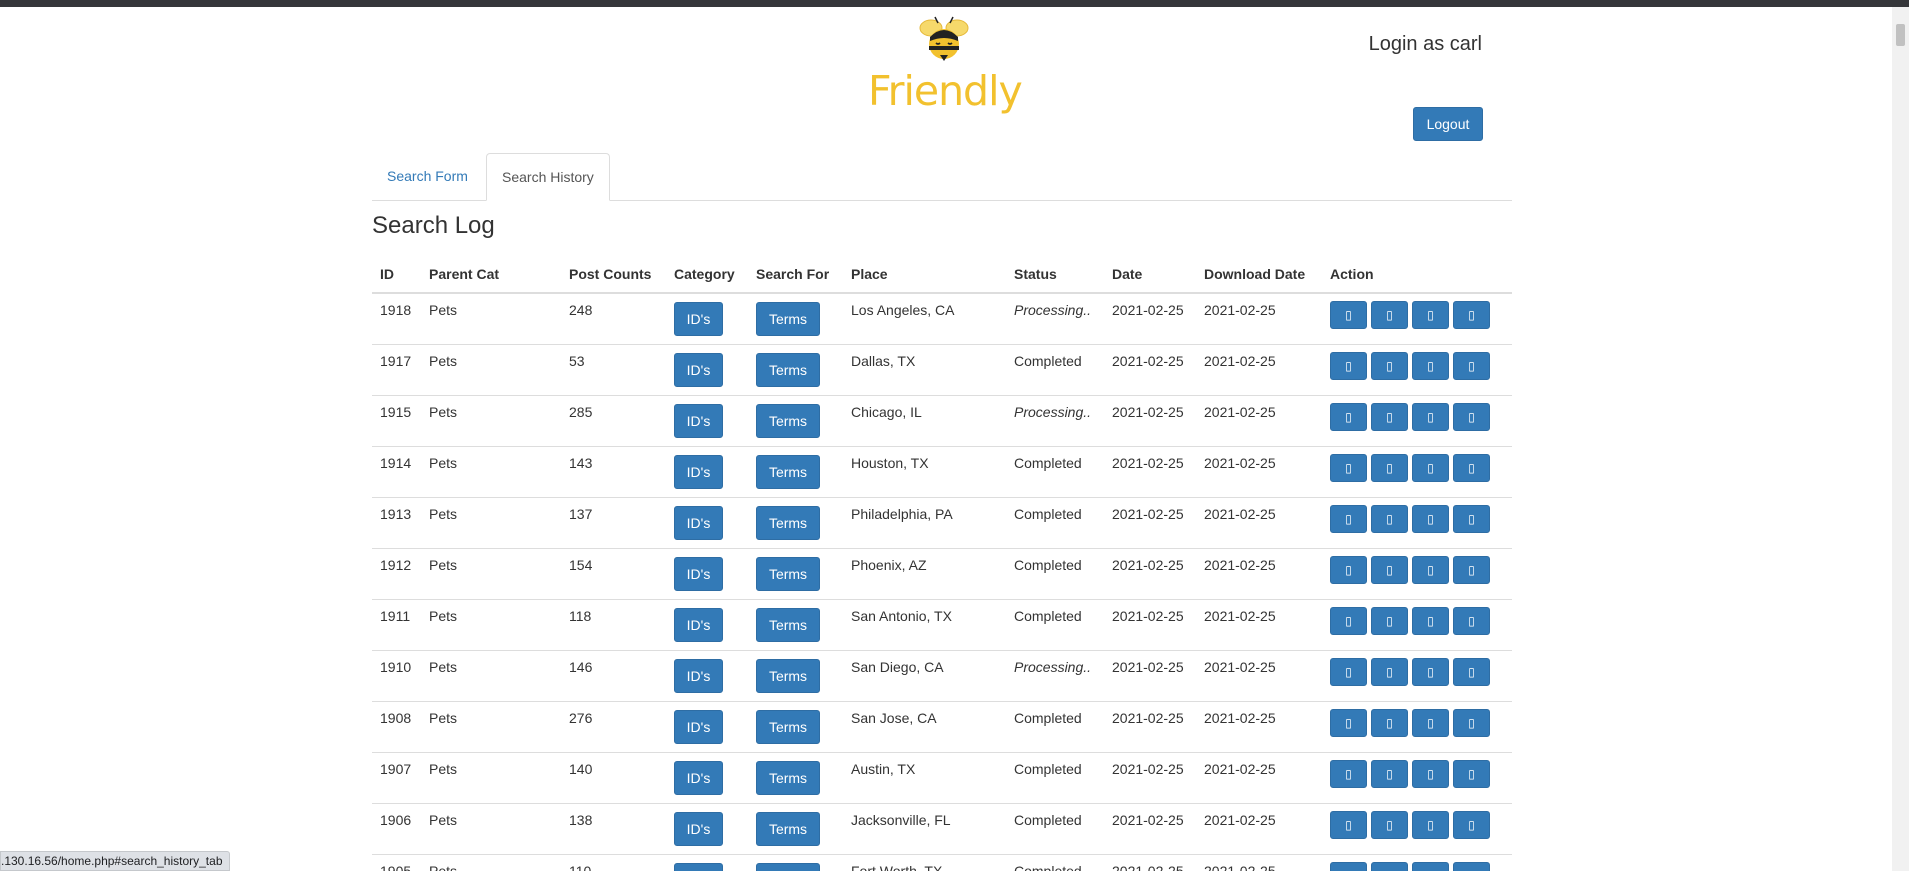 The image size is (1909, 871). Describe the element at coordinates (1900, 35) in the screenshot. I see `scrollbar-thumb` at that location.